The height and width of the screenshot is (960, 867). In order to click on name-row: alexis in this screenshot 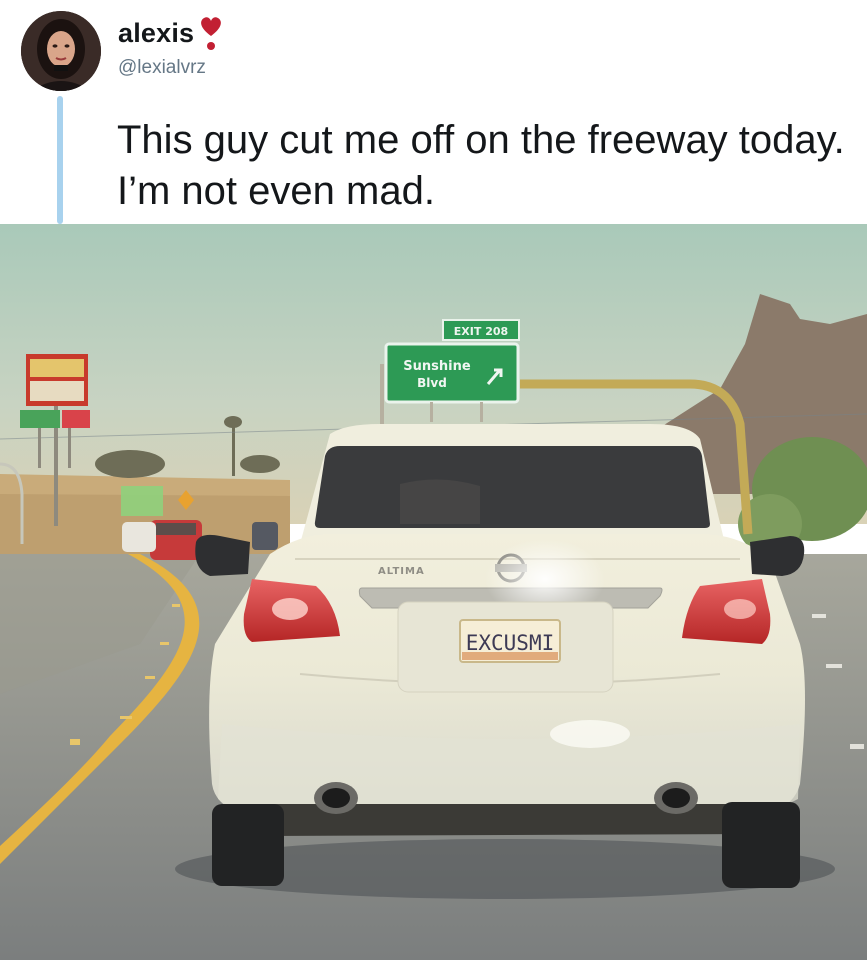, I will do `click(171, 33)`.